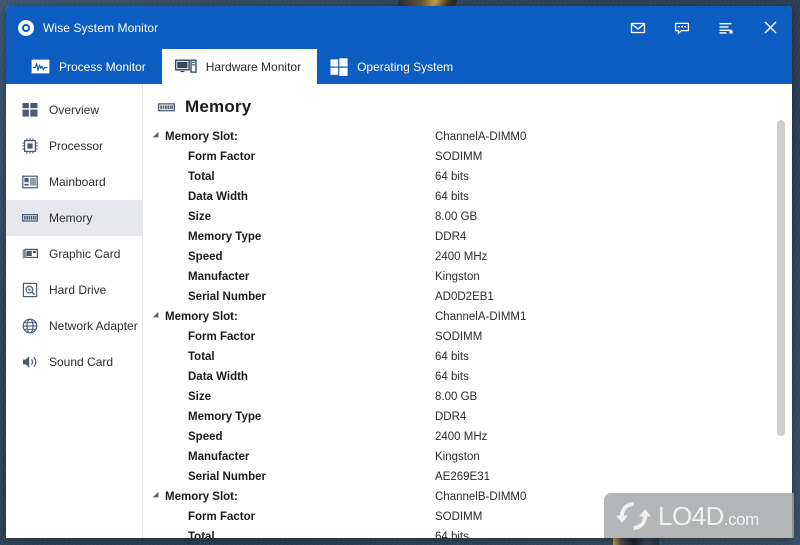 This screenshot has height=545, width=800. Describe the element at coordinates (30, 110) in the screenshot. I see `overview-icon` at that location.